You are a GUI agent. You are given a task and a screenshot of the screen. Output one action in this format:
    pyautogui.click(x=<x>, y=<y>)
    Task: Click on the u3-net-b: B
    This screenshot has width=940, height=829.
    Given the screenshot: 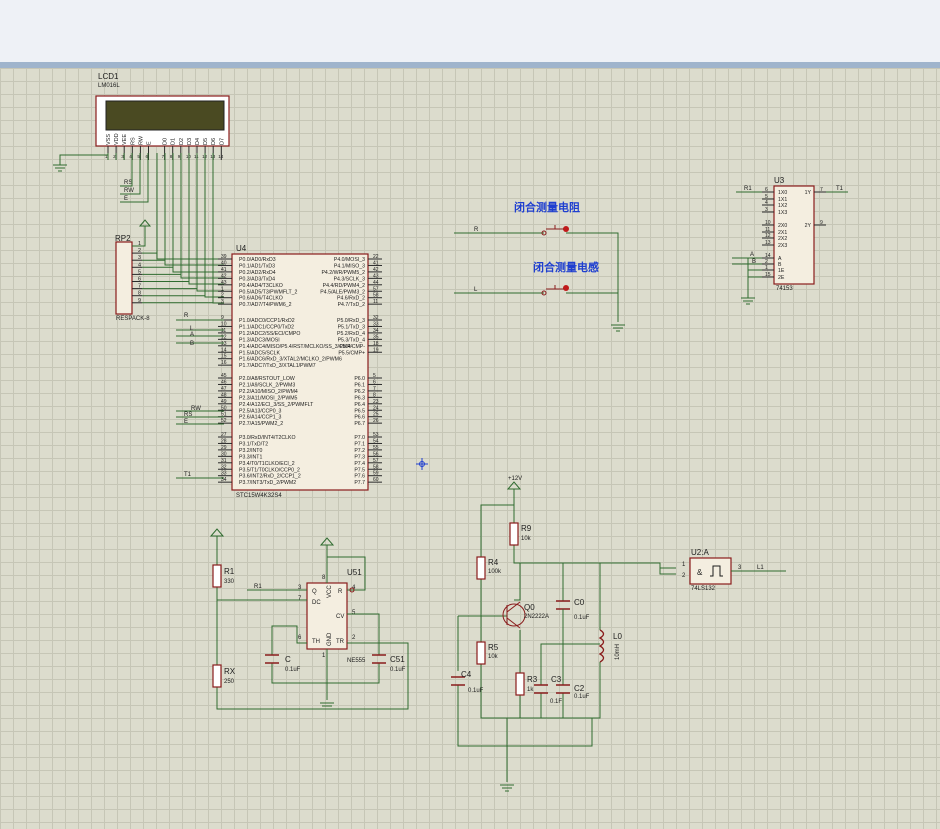 What is the action you would take?
    pyautogui.click(x=754, y=262)
    